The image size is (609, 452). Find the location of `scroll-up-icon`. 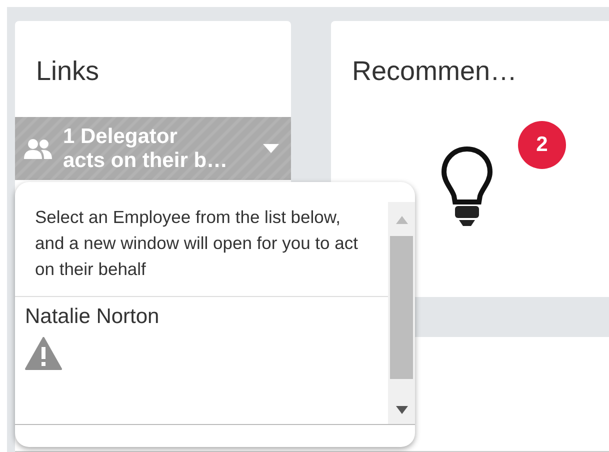

scroll-up-icon is located at coordinates (402, 220).